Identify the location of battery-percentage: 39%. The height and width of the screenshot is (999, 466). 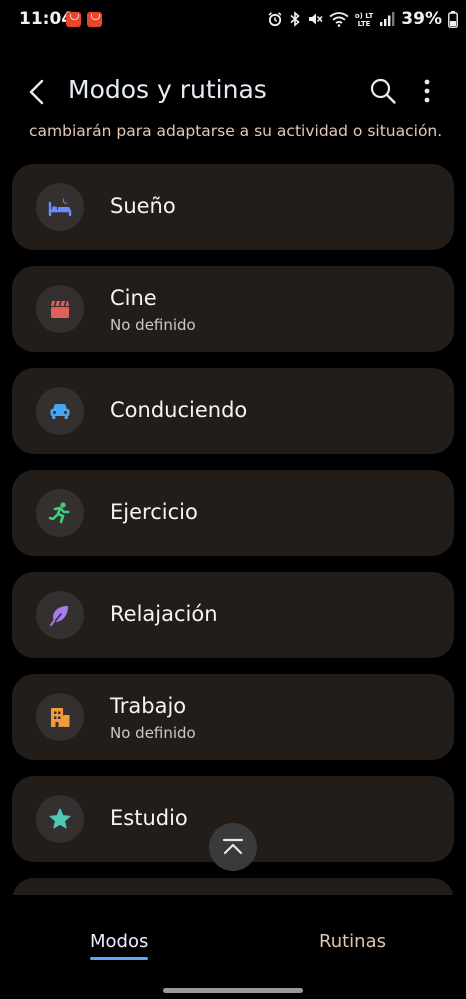
(421, 19).